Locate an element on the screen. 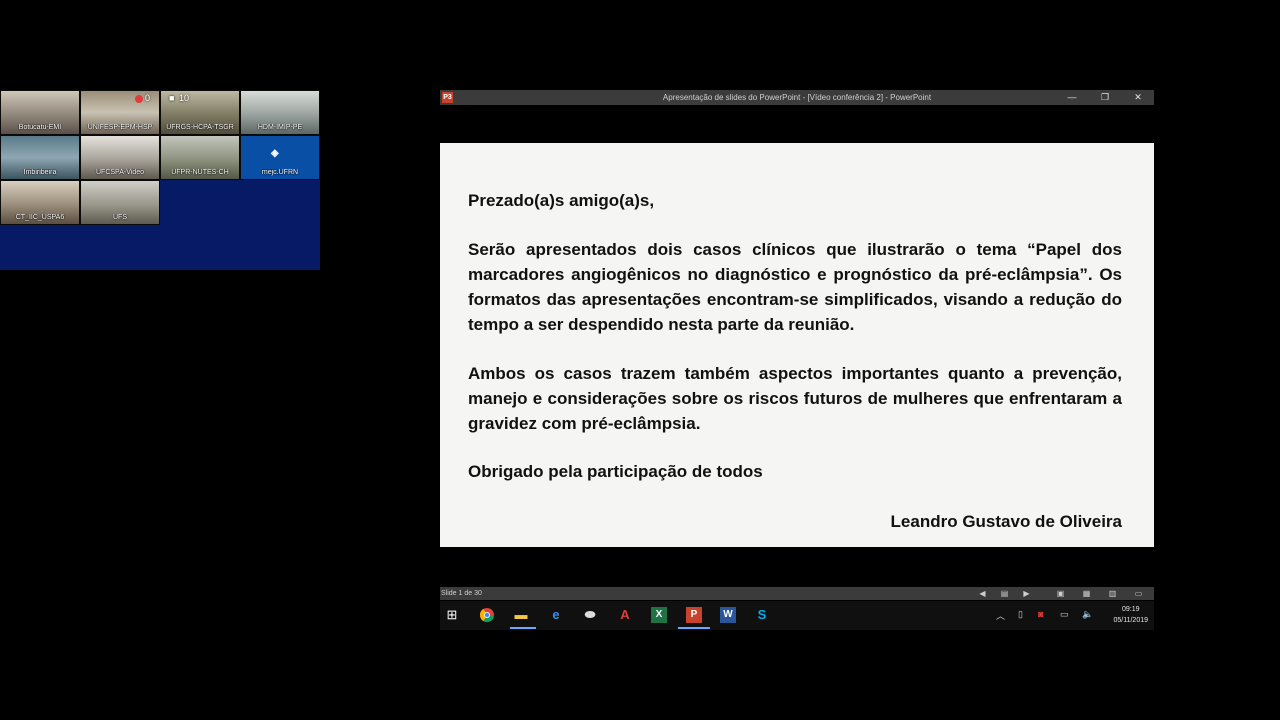 The width and height of the screenshot is (1280, 720). normal-view-icon: ▣ is located at coordinates (1060, 593).